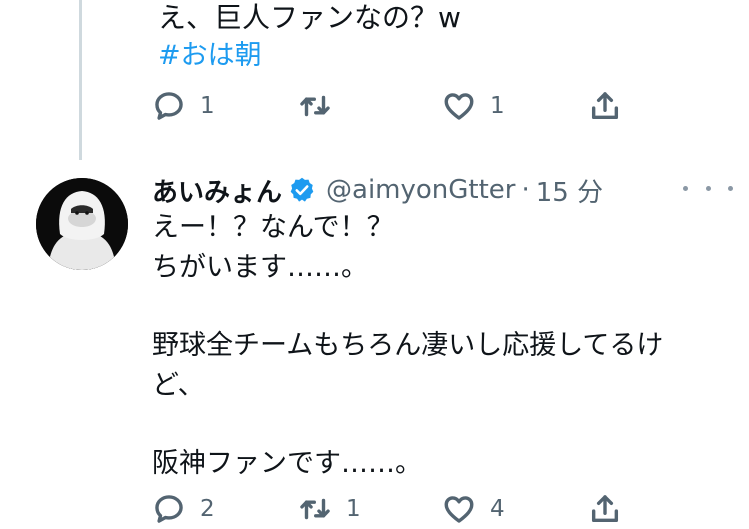 This screenshot has width=749, height=529. I want to click on previous-tweet-hashtag: #おは朝, so click(210, 56).